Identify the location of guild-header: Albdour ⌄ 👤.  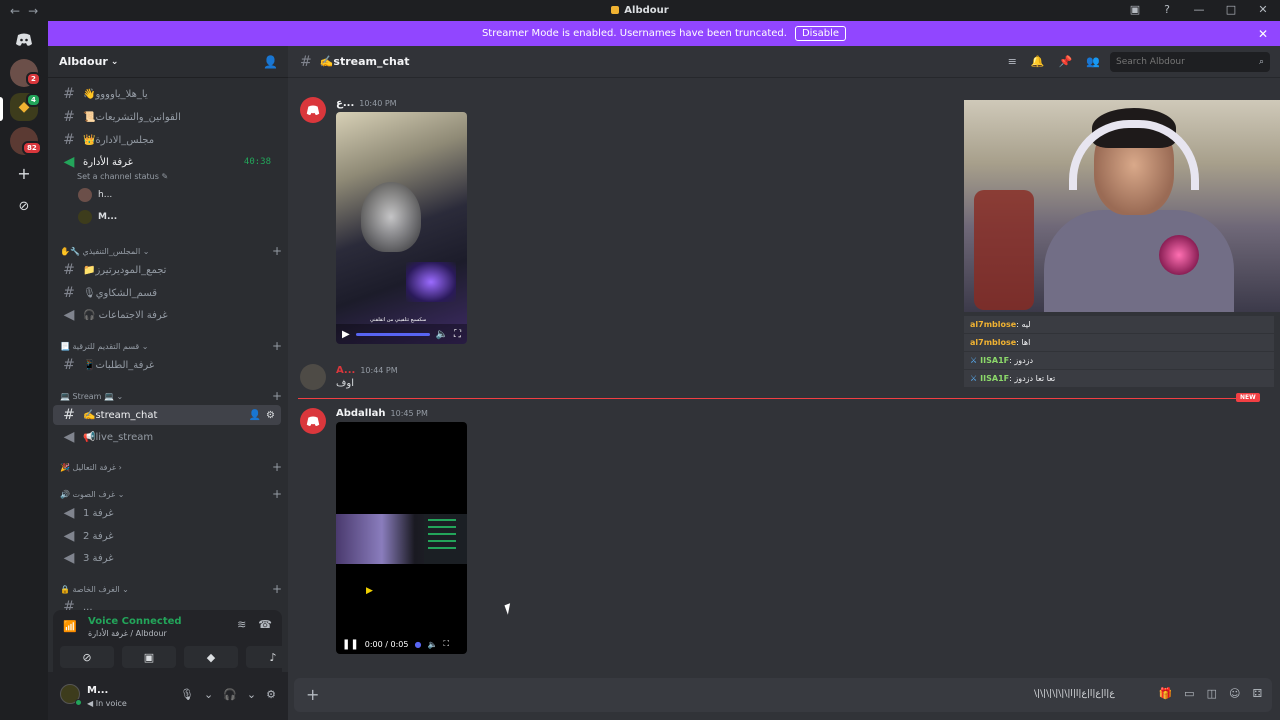
(168, 62).